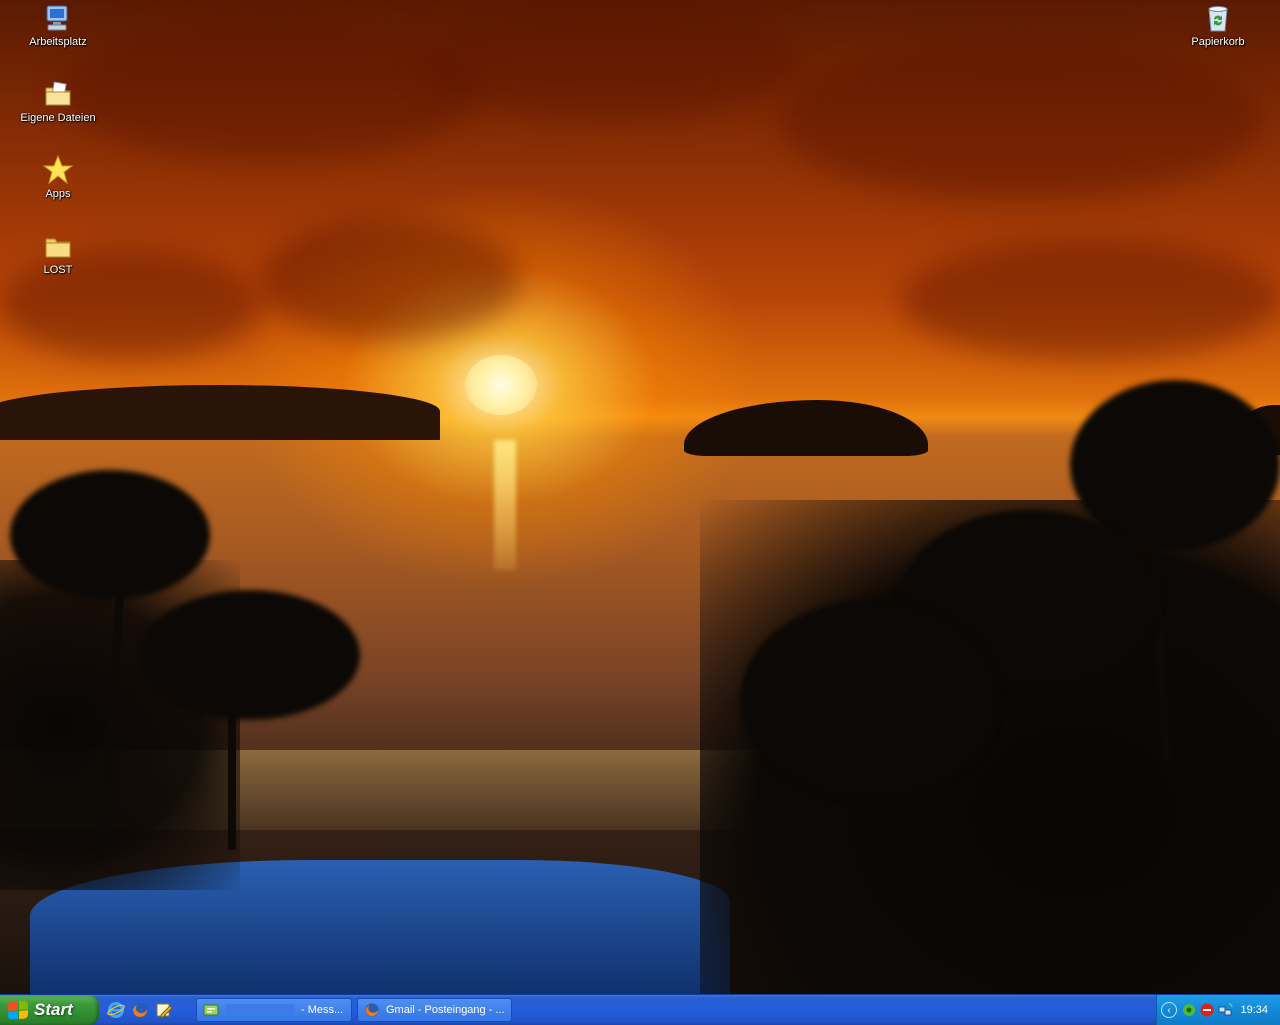 The width and height of the screenshot is (1280, 1025). Describe the element at coordinates (1218, 18) in the screenshot. I see `recycle-bin-icon` at that location.